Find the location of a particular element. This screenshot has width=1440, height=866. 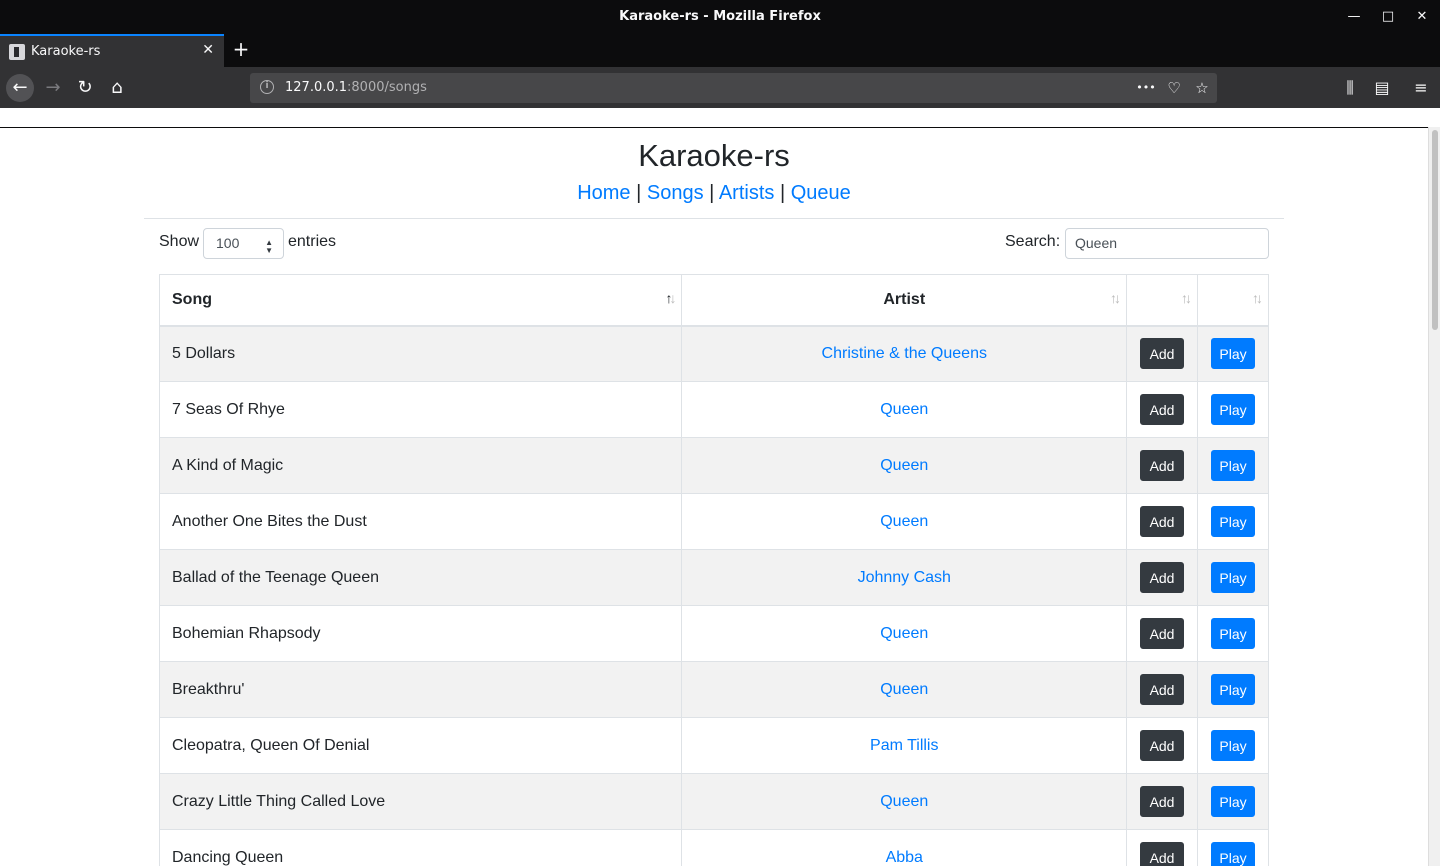

table-row: Dancing Queen Abba Add Play is located at coordinates (713, 847).